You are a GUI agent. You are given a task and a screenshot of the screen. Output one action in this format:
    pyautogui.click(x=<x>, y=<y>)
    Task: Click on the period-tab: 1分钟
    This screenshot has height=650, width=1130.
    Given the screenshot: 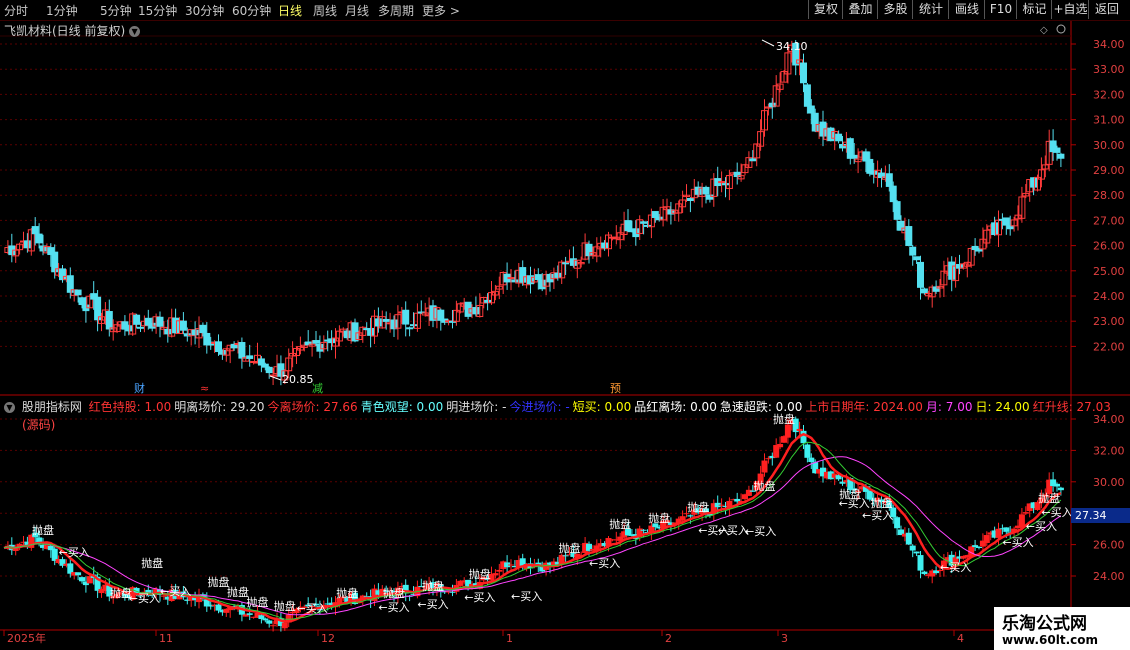 What is the action you would take?
    pyautogui.click(x=62, y=10)
    